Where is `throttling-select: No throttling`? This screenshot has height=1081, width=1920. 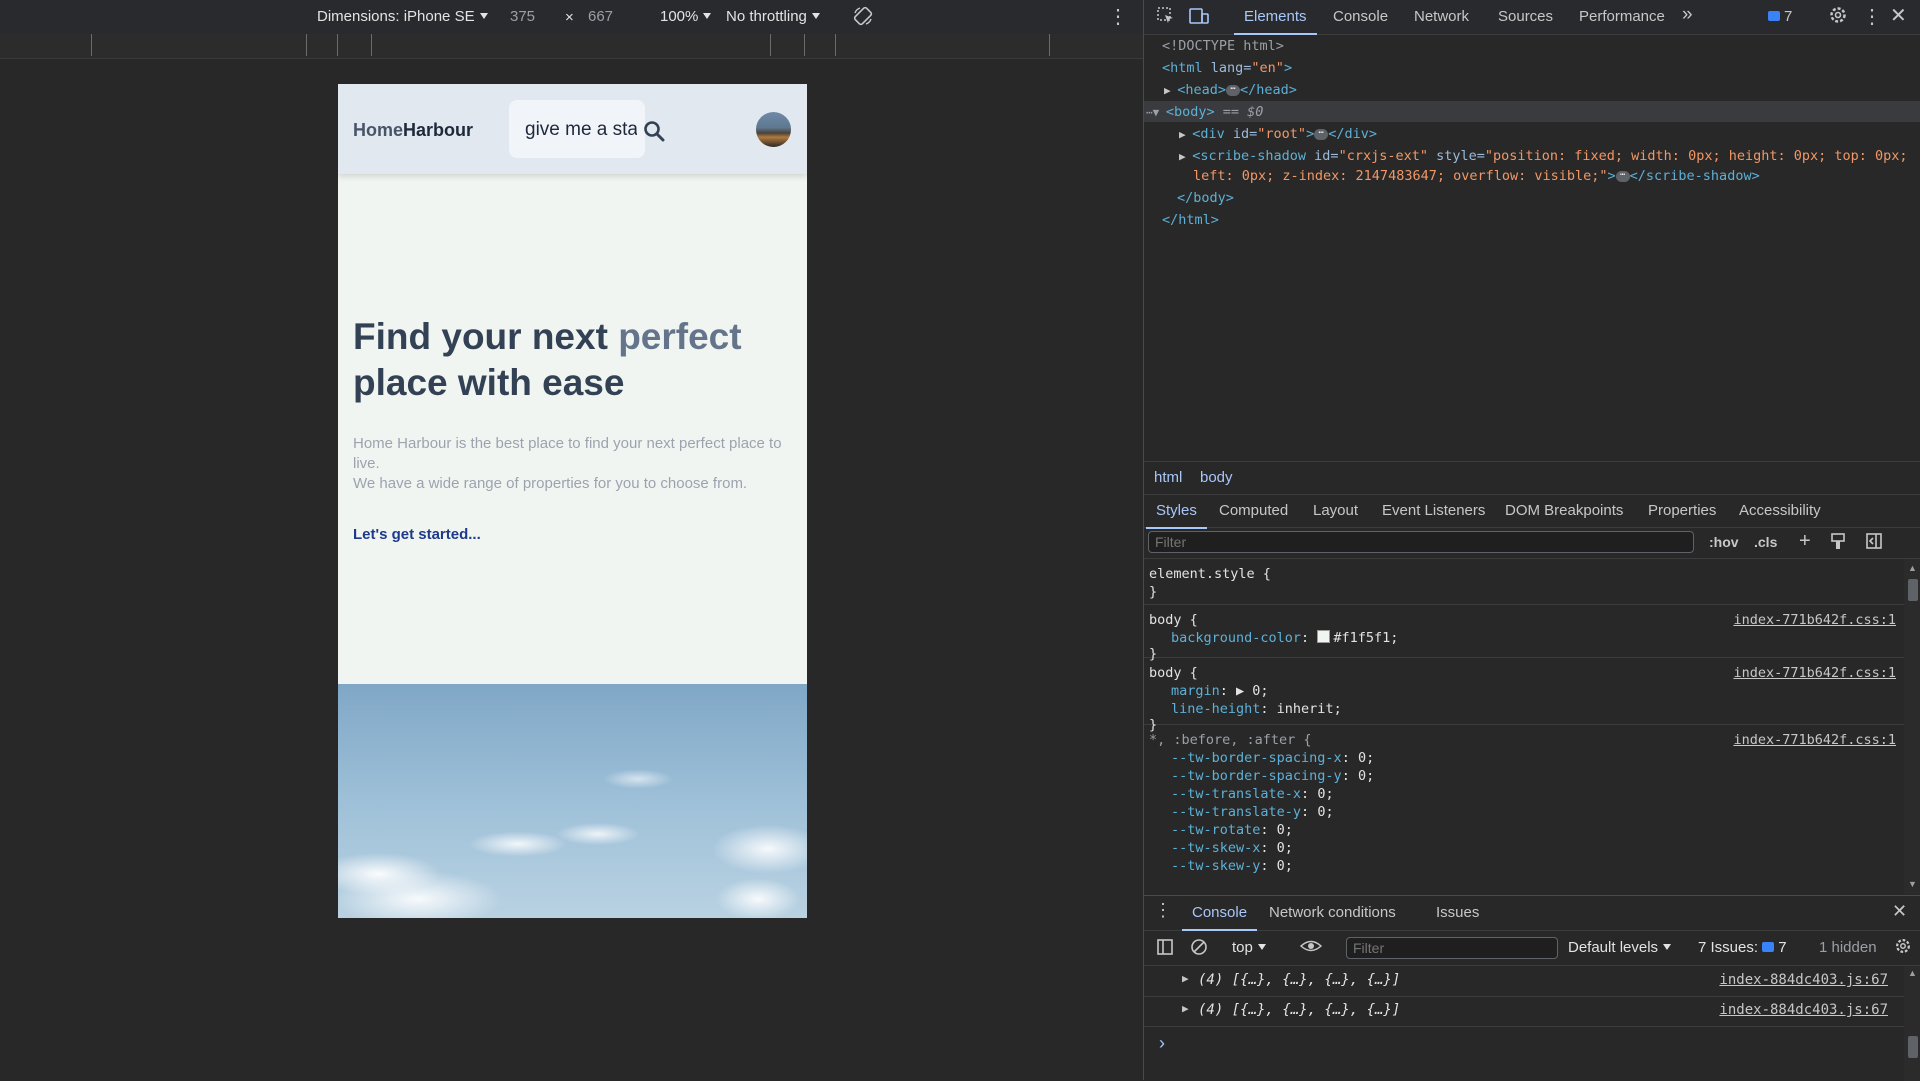
throttling-select: No throttling is located at coordinates (773, 16).